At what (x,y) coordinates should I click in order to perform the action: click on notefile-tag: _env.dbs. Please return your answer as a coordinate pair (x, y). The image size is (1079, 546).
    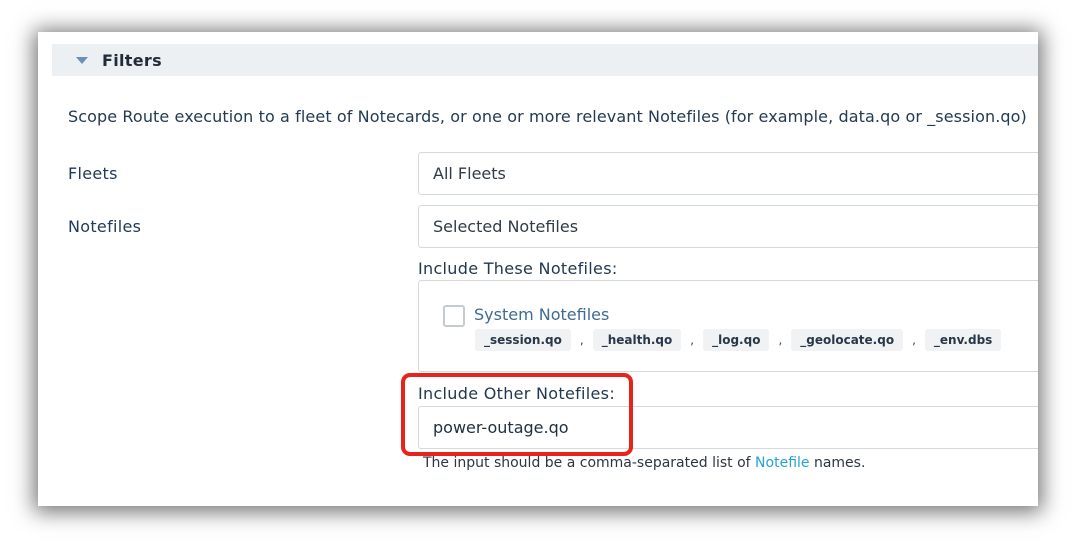
    Looking at the image, I should click on (963, 340).